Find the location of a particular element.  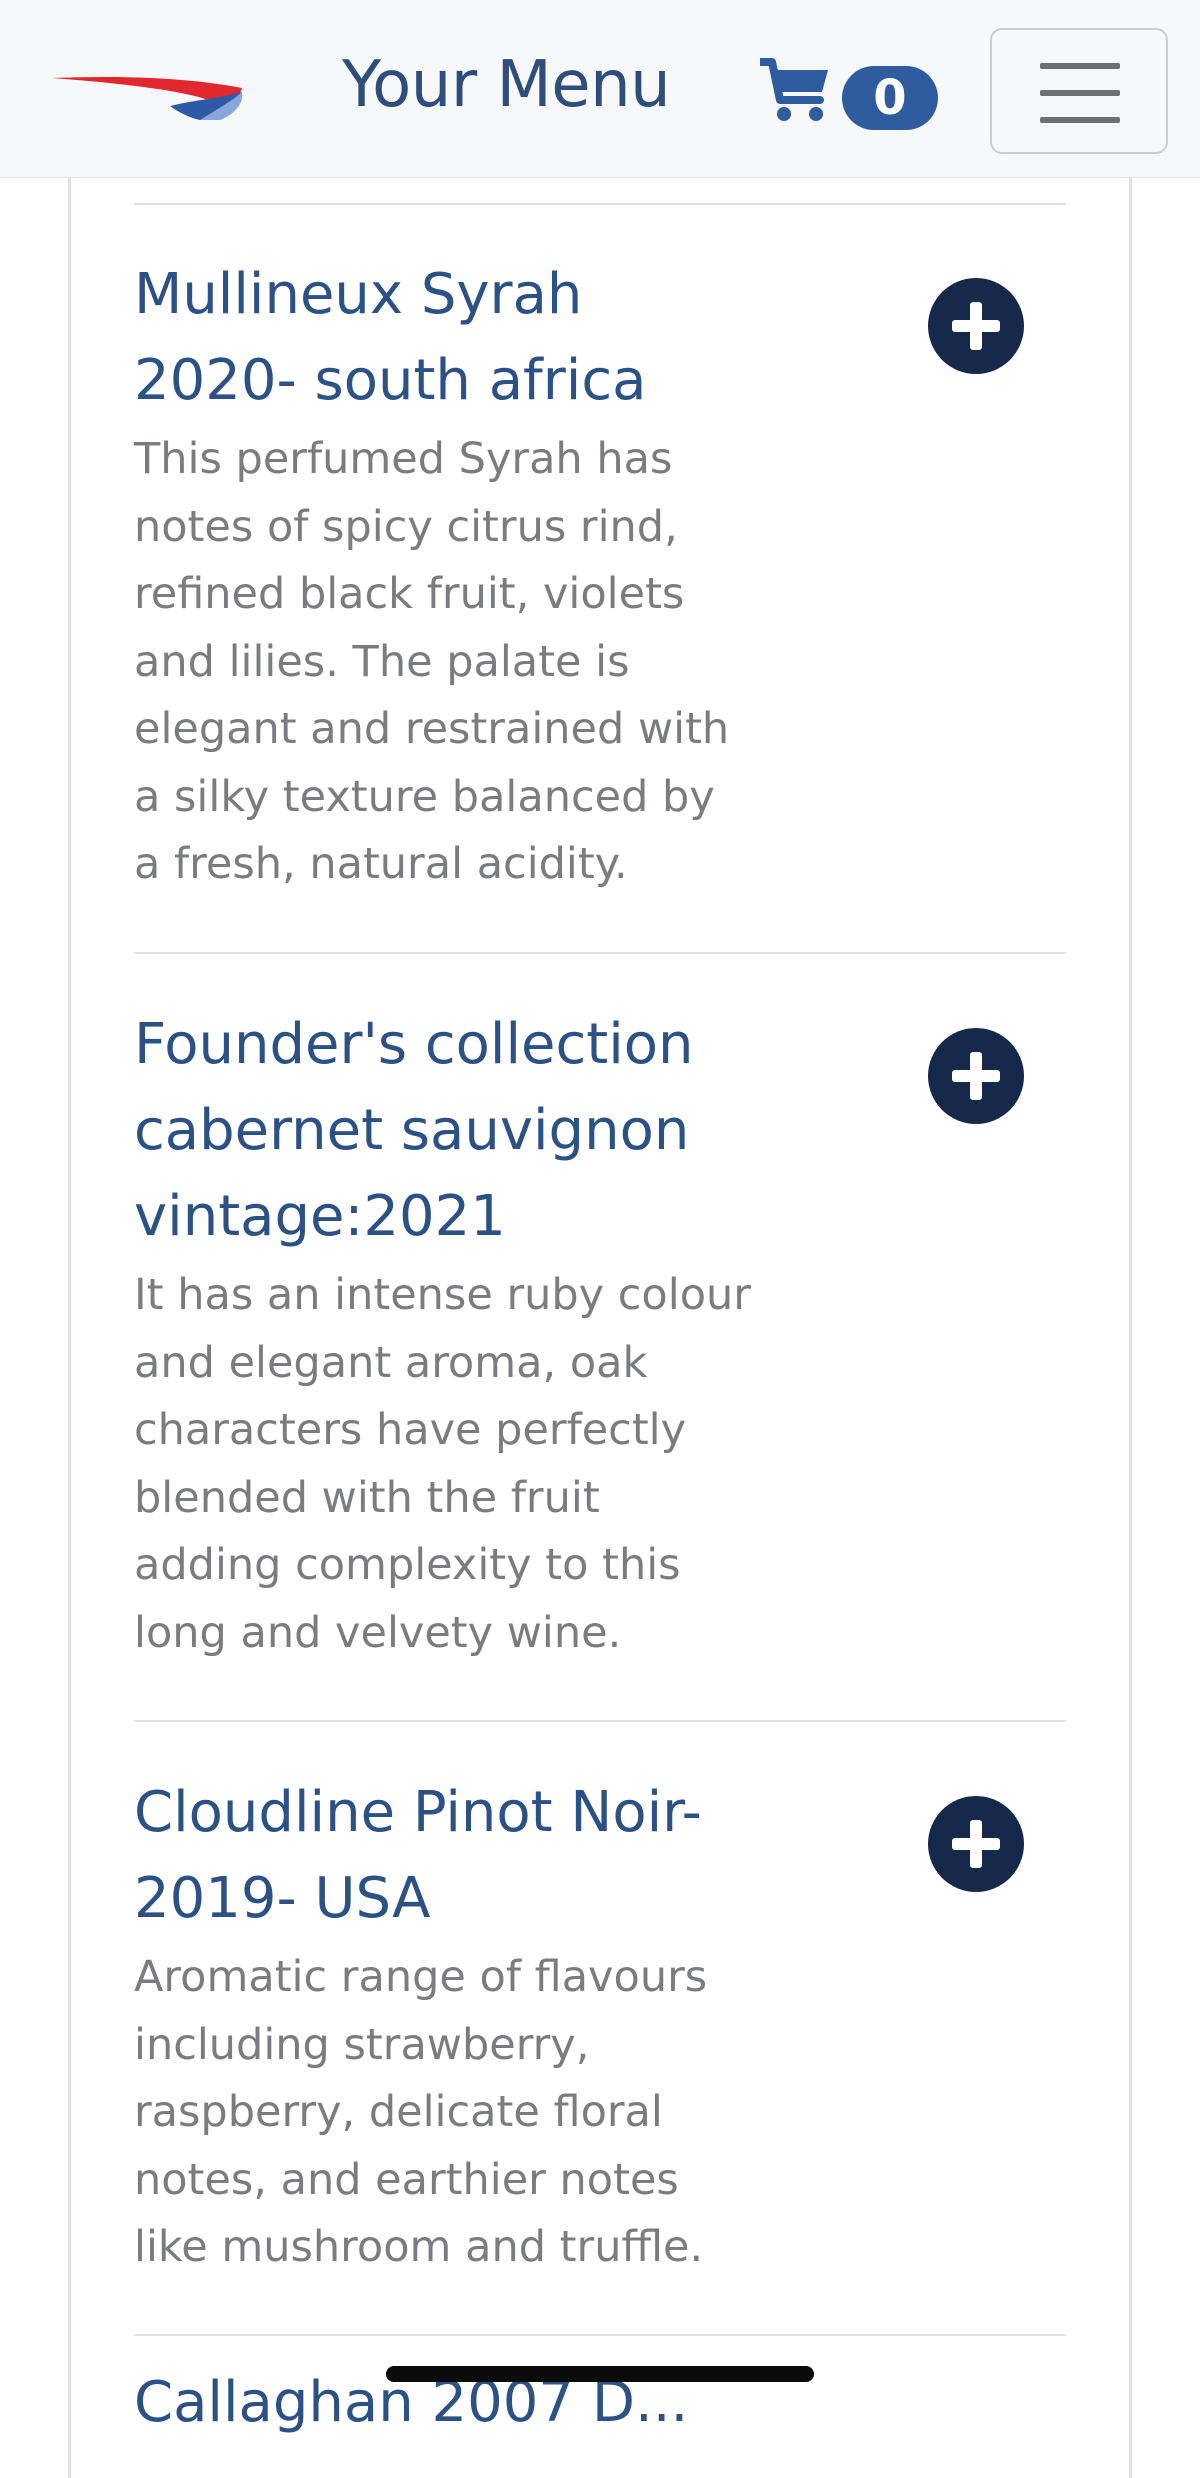

shopping-cart-icon is located at coordinates (794, 89).